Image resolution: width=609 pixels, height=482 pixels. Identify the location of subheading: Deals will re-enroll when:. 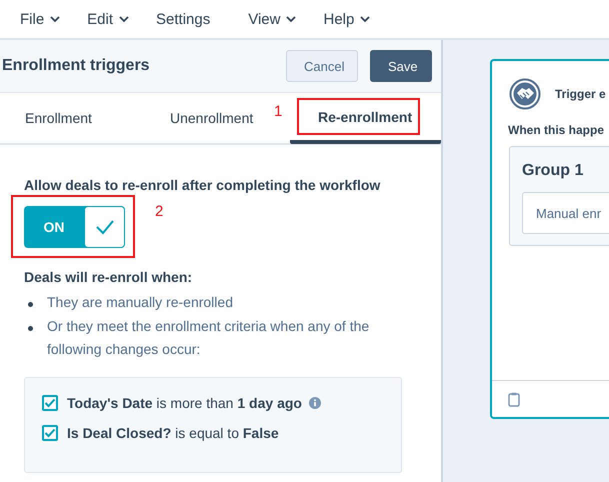
(109, 277).